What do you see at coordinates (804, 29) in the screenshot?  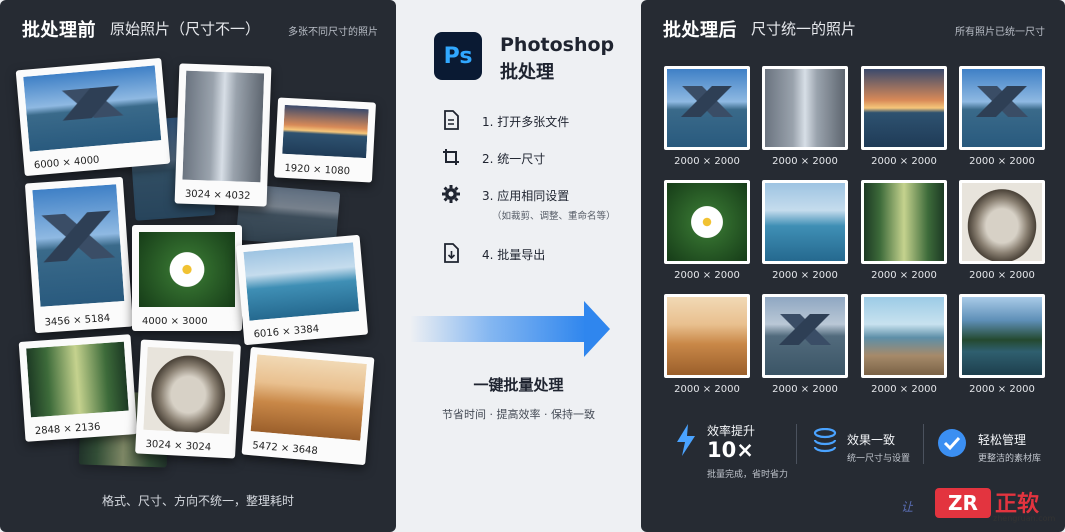 I see `after-subtitle: 尺寸统一的照片` at bounding box center [804, 29].